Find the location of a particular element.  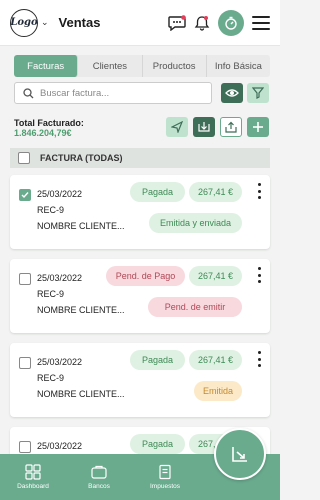

dashboard-icon is located at coordinates (33, 472).